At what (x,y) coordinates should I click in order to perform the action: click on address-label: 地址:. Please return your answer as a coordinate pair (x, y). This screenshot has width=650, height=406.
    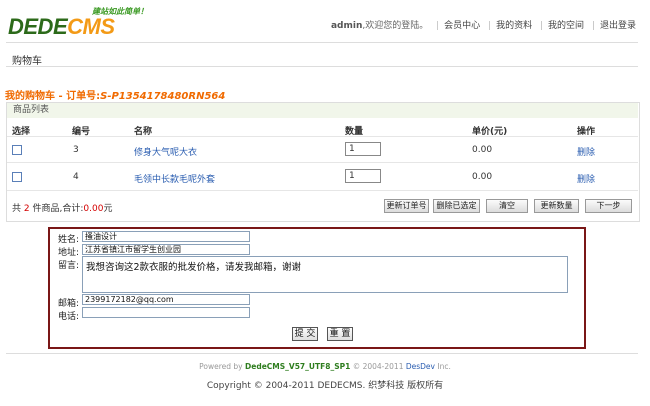
    Looking at the image, I should click on (69, 253).